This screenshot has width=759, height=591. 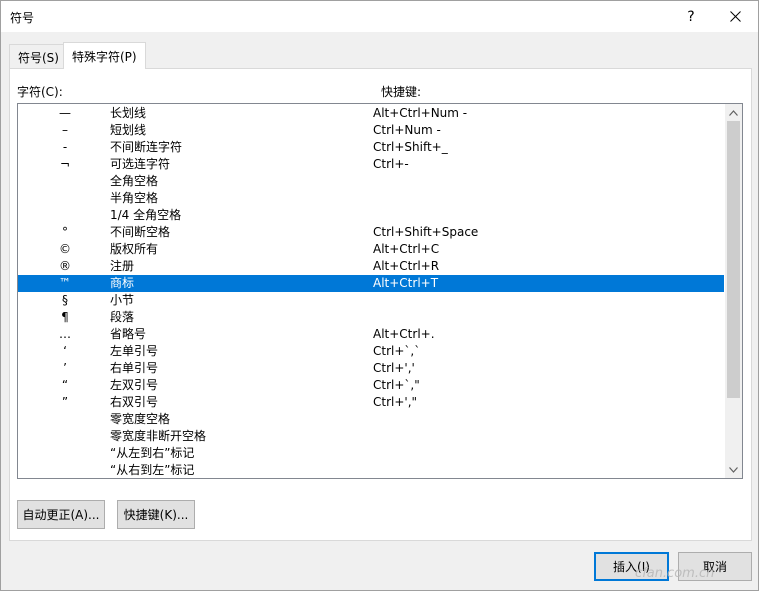 What do you see at coordinates (406, 266) in the screenshot?
I see `list-item-shortcut: Alt+Ctrl+R` at bounding box center [406, 266].